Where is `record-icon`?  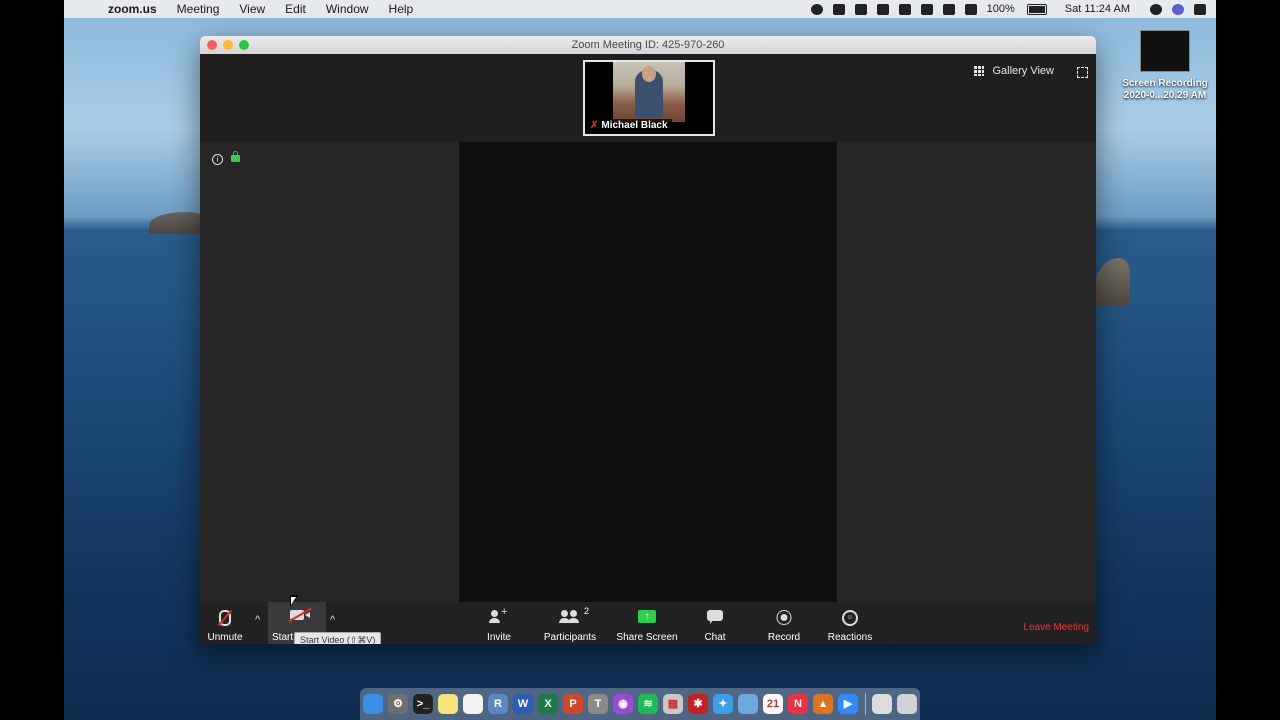
record-icon is located at coordinates (784, 617).